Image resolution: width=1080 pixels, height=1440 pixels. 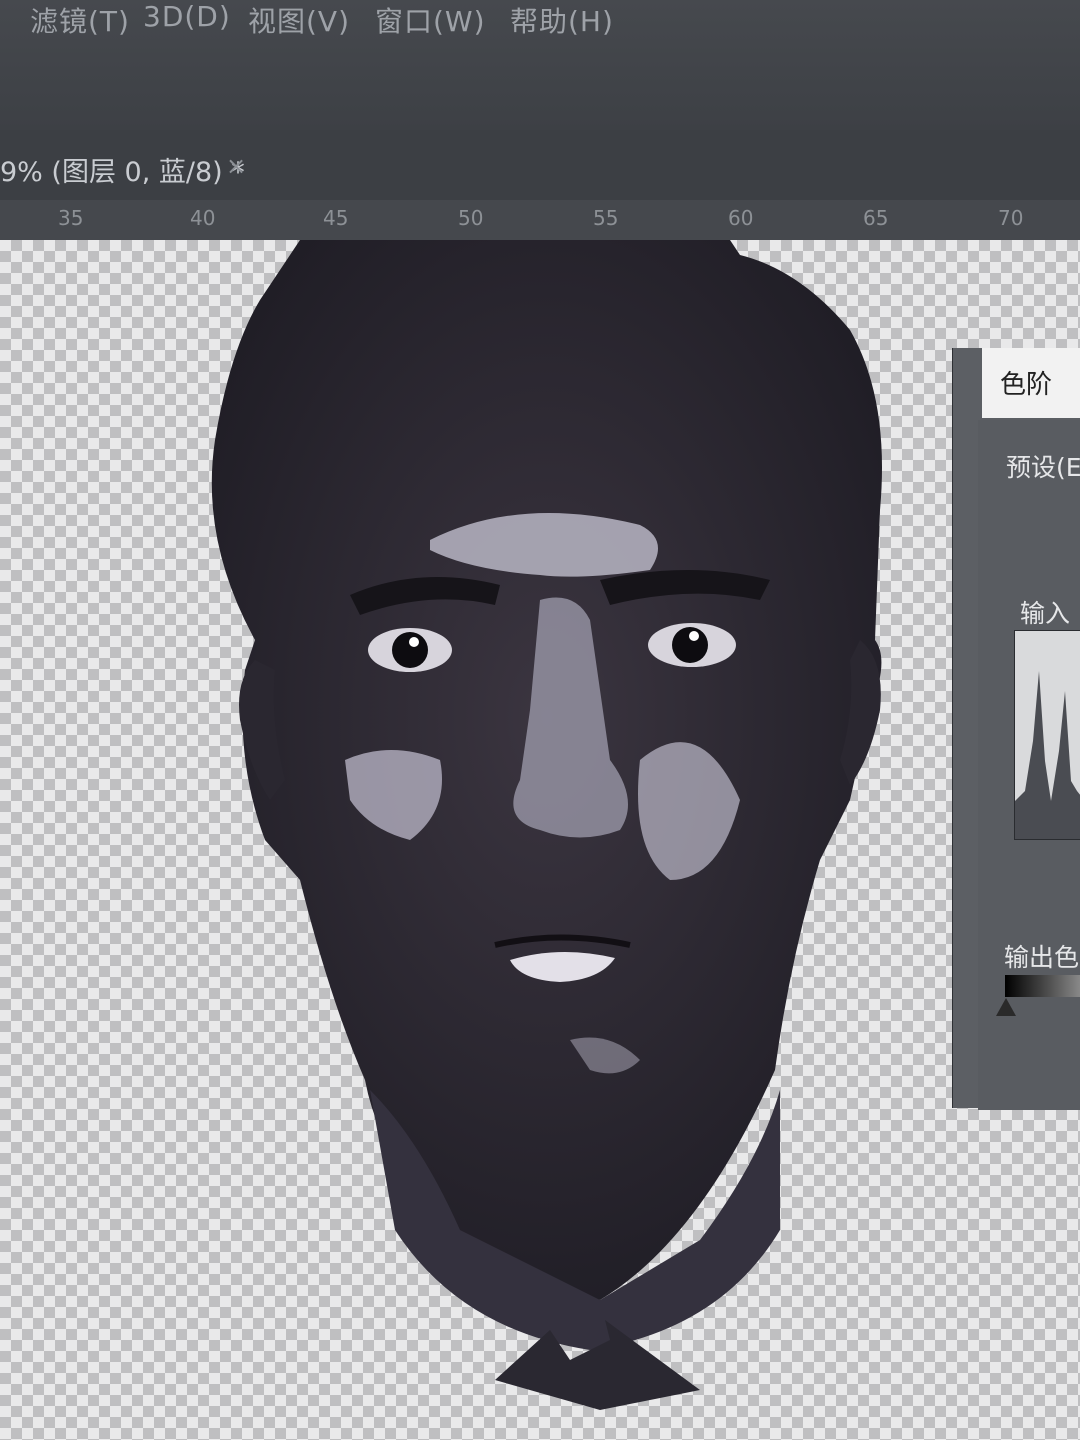 I want to click on menu-view: 视图(V), so click(x=299, y=20).